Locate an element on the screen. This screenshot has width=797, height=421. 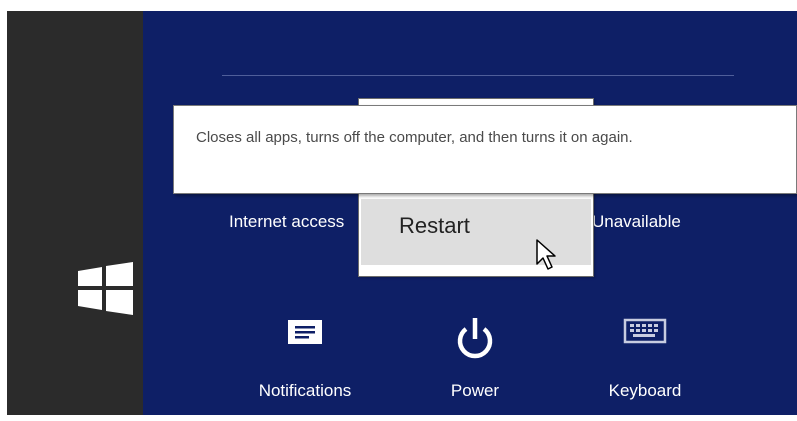
notifications-tile: Notifications is located at coordinates (305, 357).